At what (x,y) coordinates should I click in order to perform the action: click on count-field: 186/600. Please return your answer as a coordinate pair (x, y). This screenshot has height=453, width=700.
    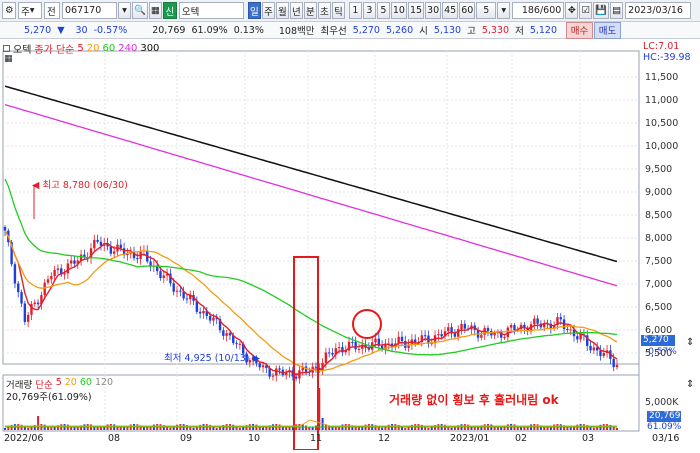
    Looking at the image, I should click on (538, 10).